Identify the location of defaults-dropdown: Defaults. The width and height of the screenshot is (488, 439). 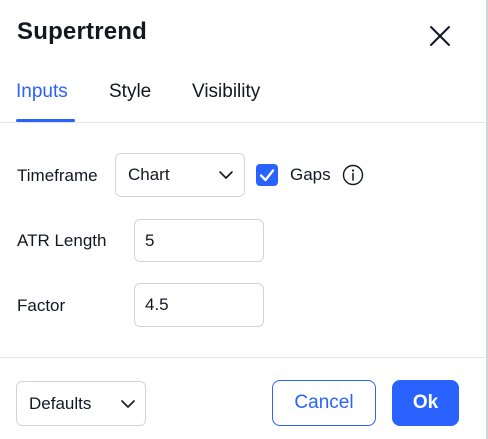
(81, 403).